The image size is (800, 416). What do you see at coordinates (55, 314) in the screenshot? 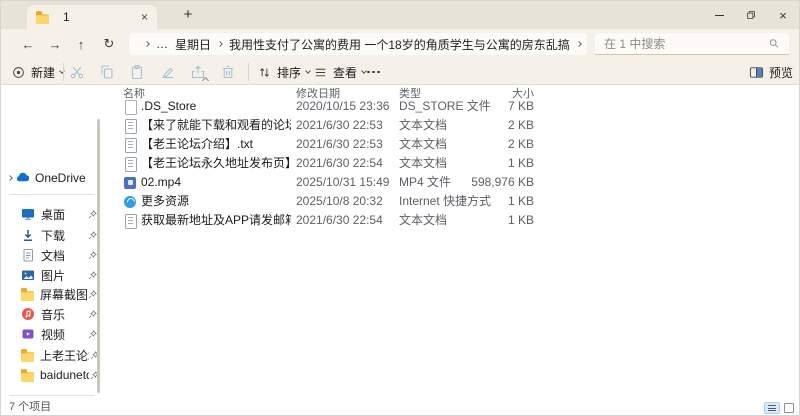
I see `sidebar-item-music: 音乐` at bounding box center [55, 314].